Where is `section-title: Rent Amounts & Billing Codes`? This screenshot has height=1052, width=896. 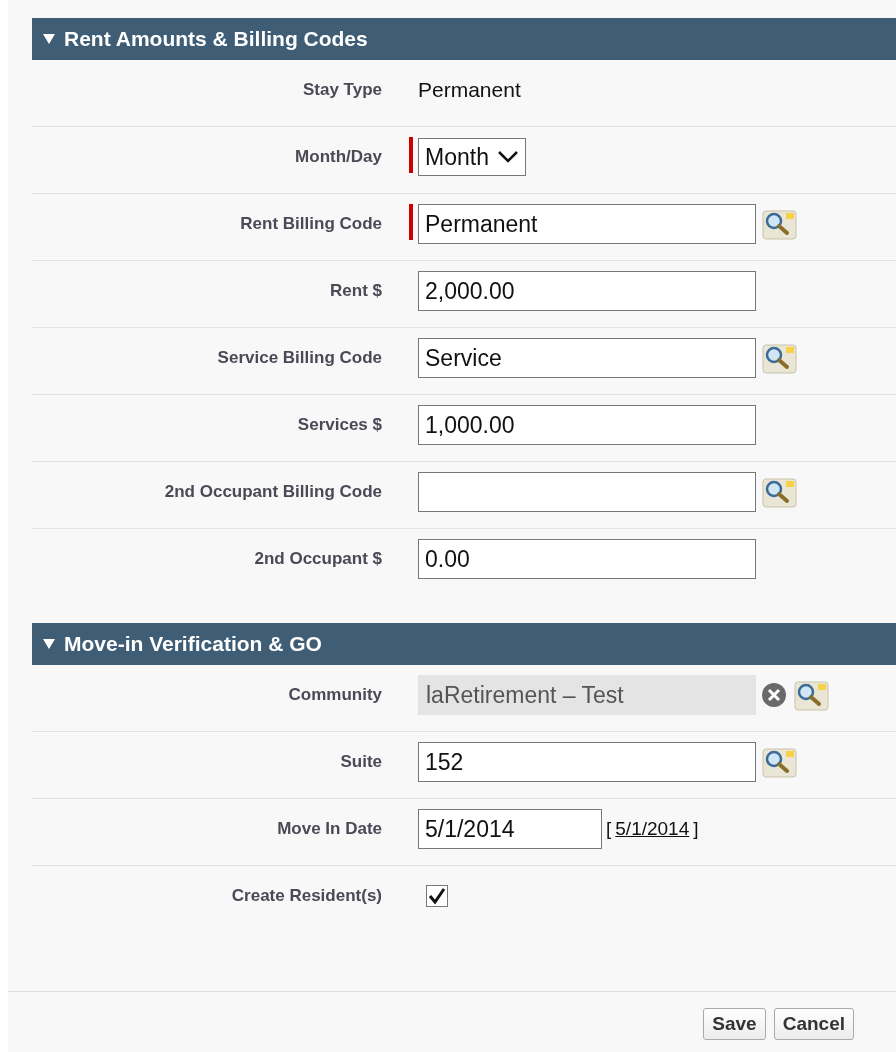 section-title: Rent Amounts & Billing Codes is located at coordinates (216, 39).